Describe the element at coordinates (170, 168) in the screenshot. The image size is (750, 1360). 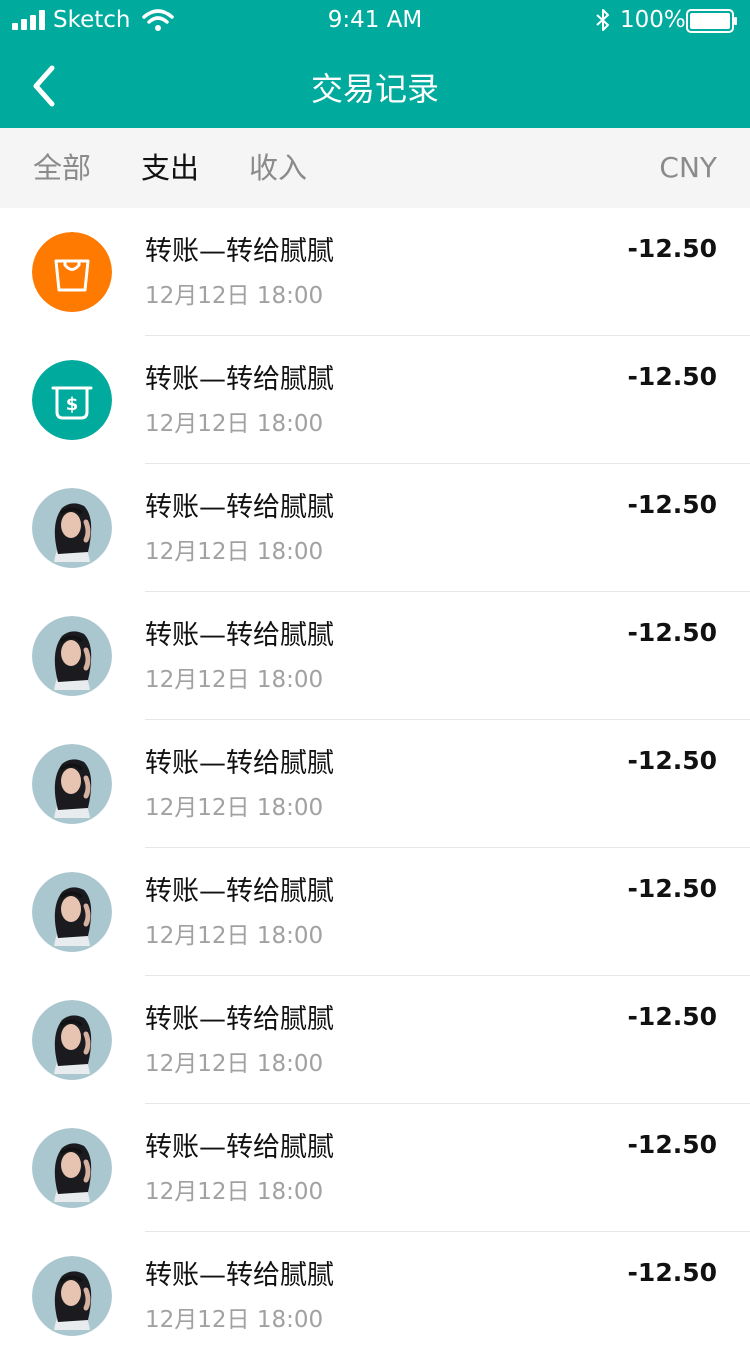
I see `tab-expense: 支出` at that location.